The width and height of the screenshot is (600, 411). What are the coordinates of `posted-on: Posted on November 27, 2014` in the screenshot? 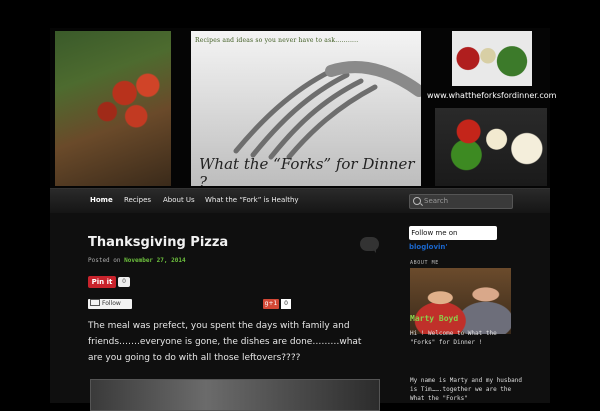 It's located at (137, 260).